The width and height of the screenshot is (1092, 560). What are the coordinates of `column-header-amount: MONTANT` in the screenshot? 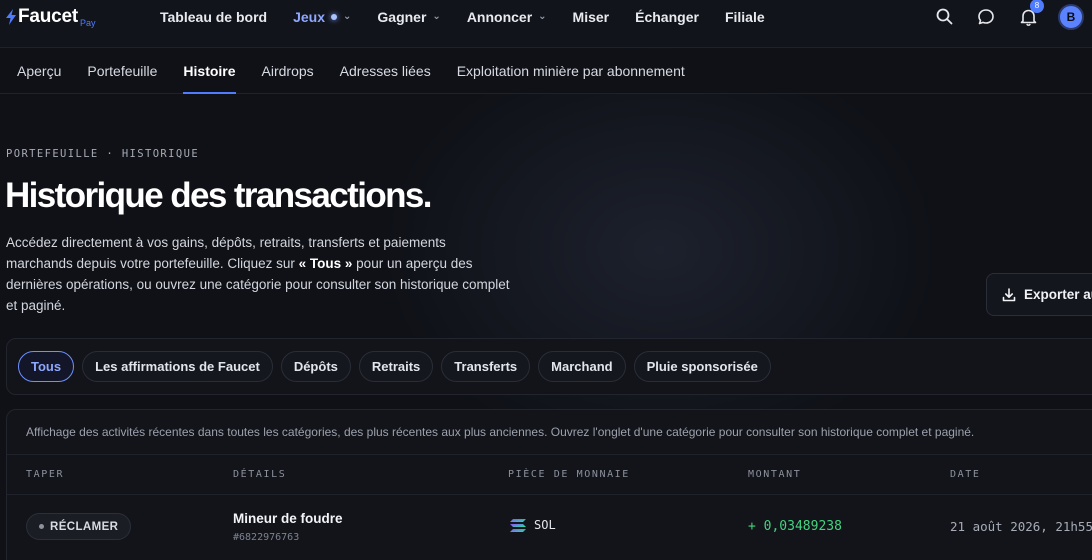 It's located at (774, 474).